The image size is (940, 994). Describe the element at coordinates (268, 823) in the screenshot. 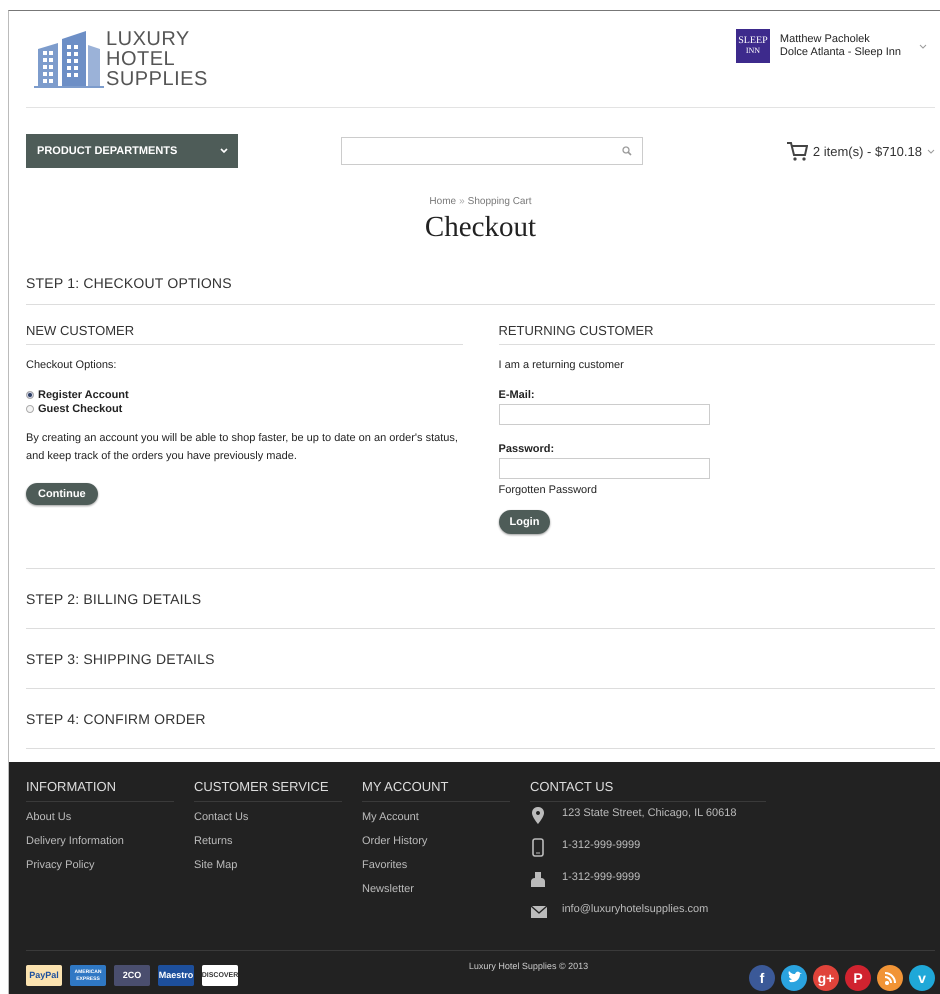

I see `footer-link: Contact Us` at that location.